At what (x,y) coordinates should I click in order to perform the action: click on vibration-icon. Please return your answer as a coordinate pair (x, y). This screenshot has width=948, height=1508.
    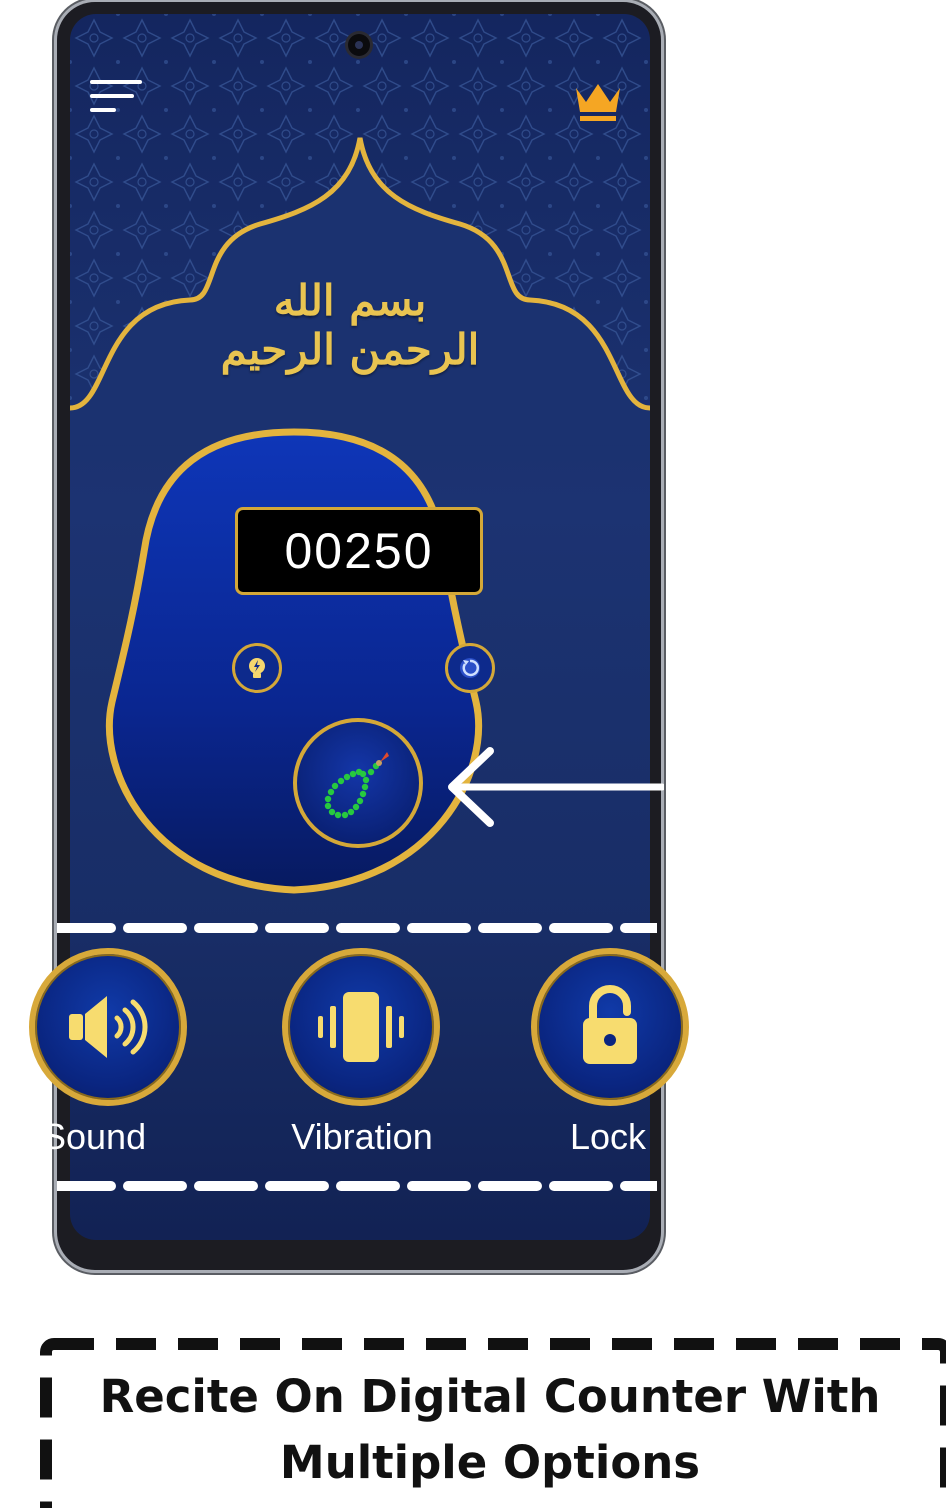
    Looking at the image, I should click on (361, 1027).